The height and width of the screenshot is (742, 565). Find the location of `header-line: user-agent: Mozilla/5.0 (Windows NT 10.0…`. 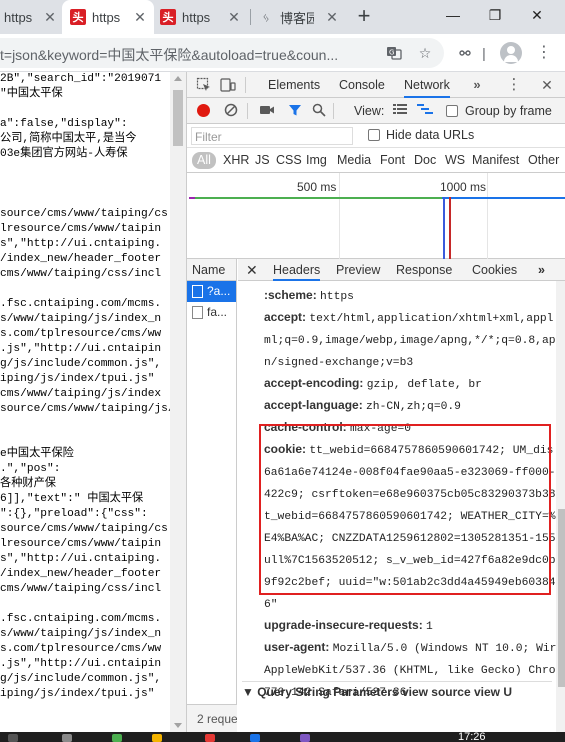

header-line: user-agent: Mozilla/5.0 (Windows NT 10.0… is located at coordinates (410, 648).